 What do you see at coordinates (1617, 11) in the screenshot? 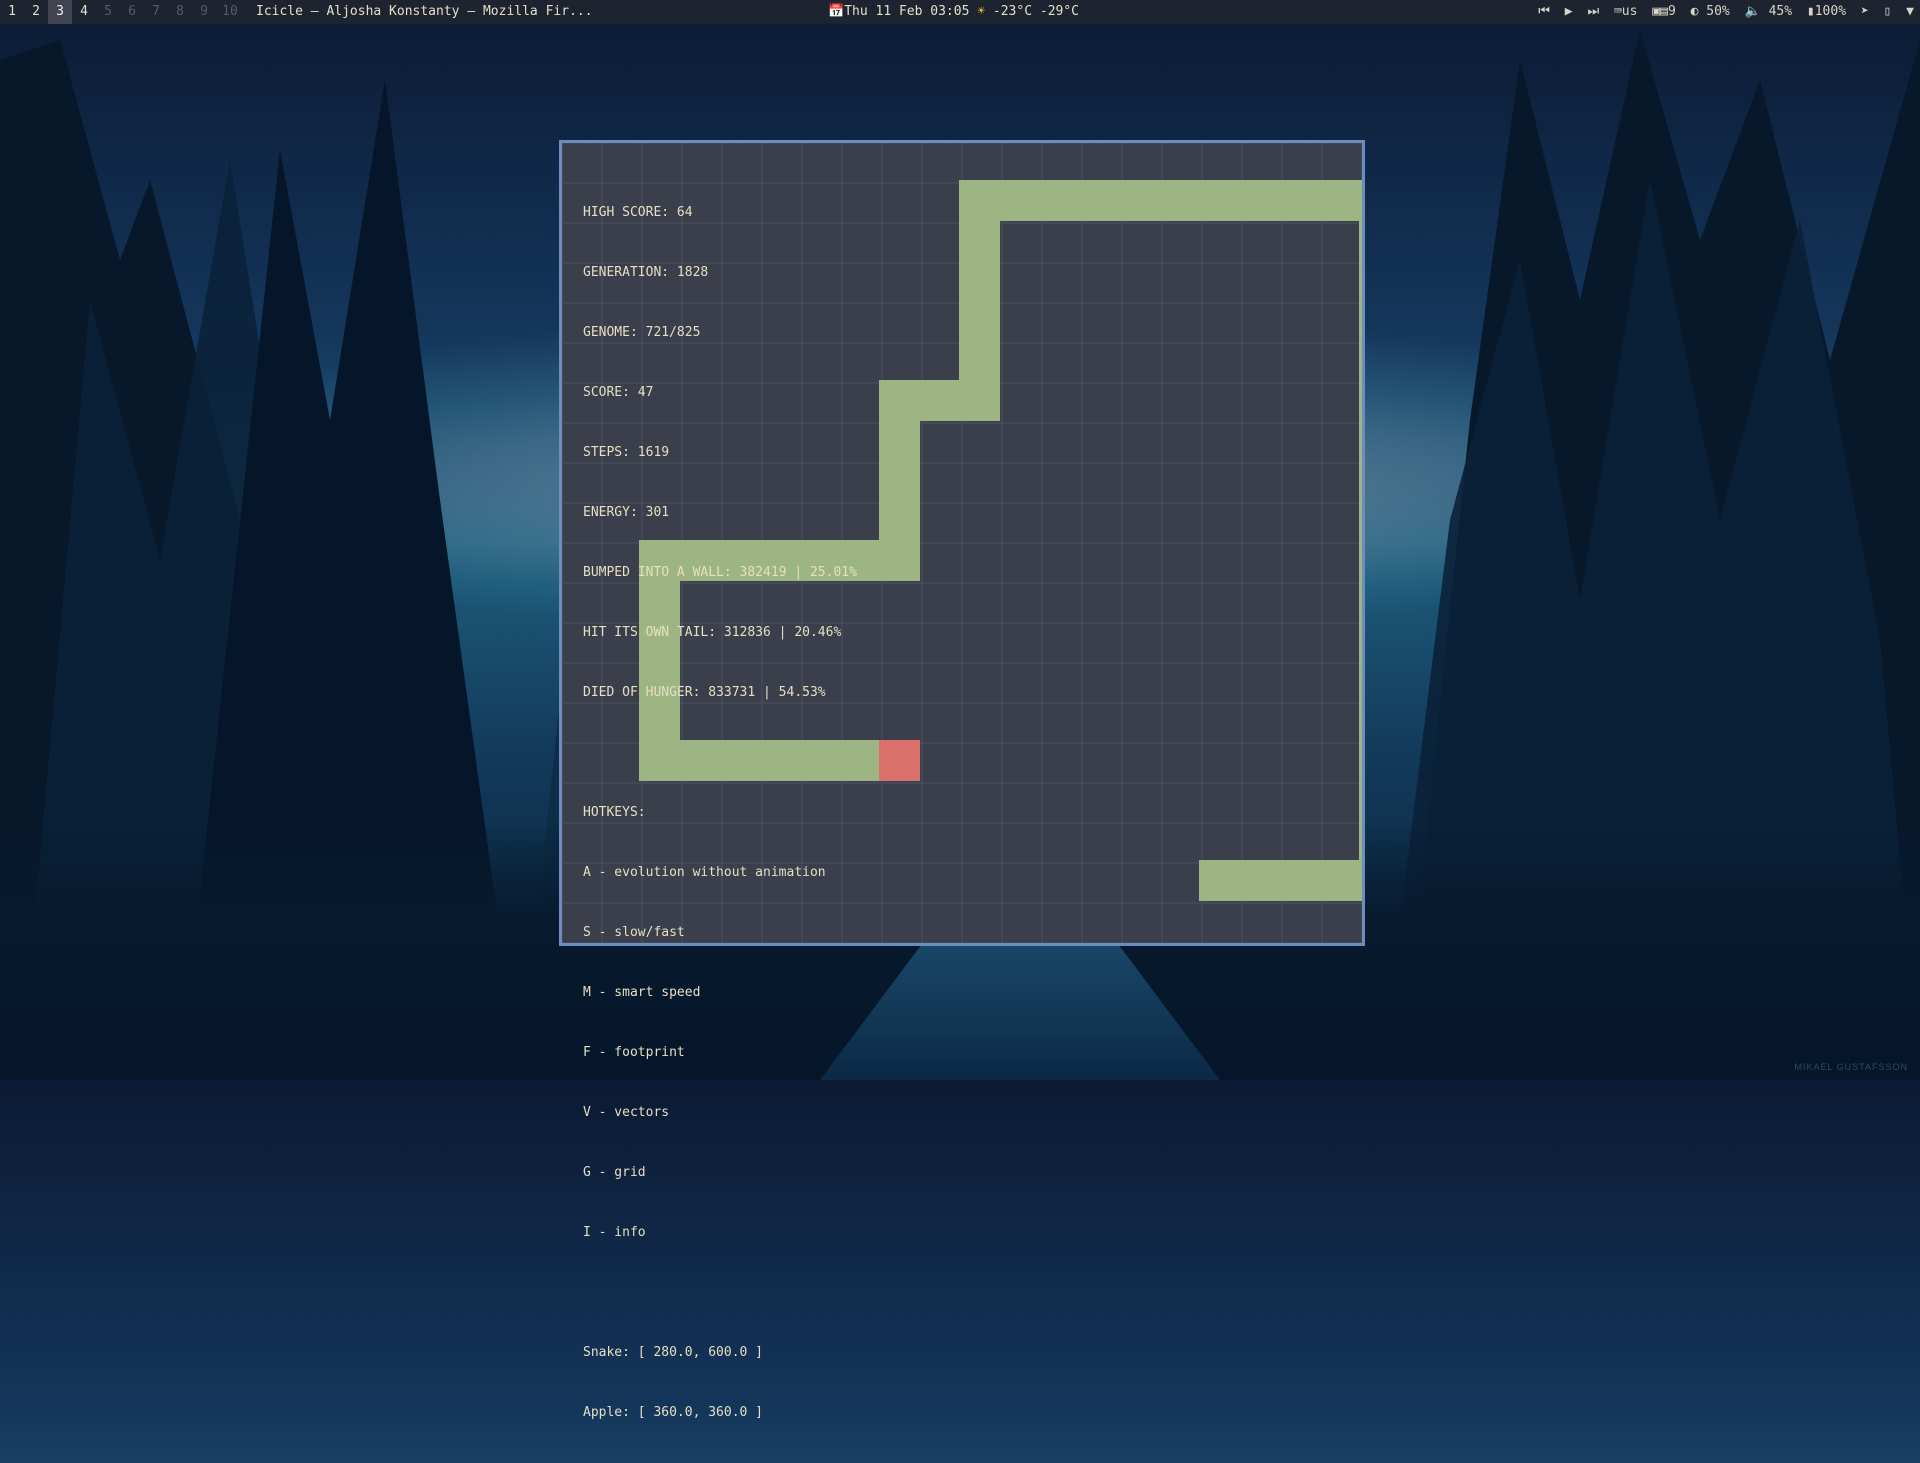
I see `keyboard-icon: ⌨` at bounding box center [1617, 11].